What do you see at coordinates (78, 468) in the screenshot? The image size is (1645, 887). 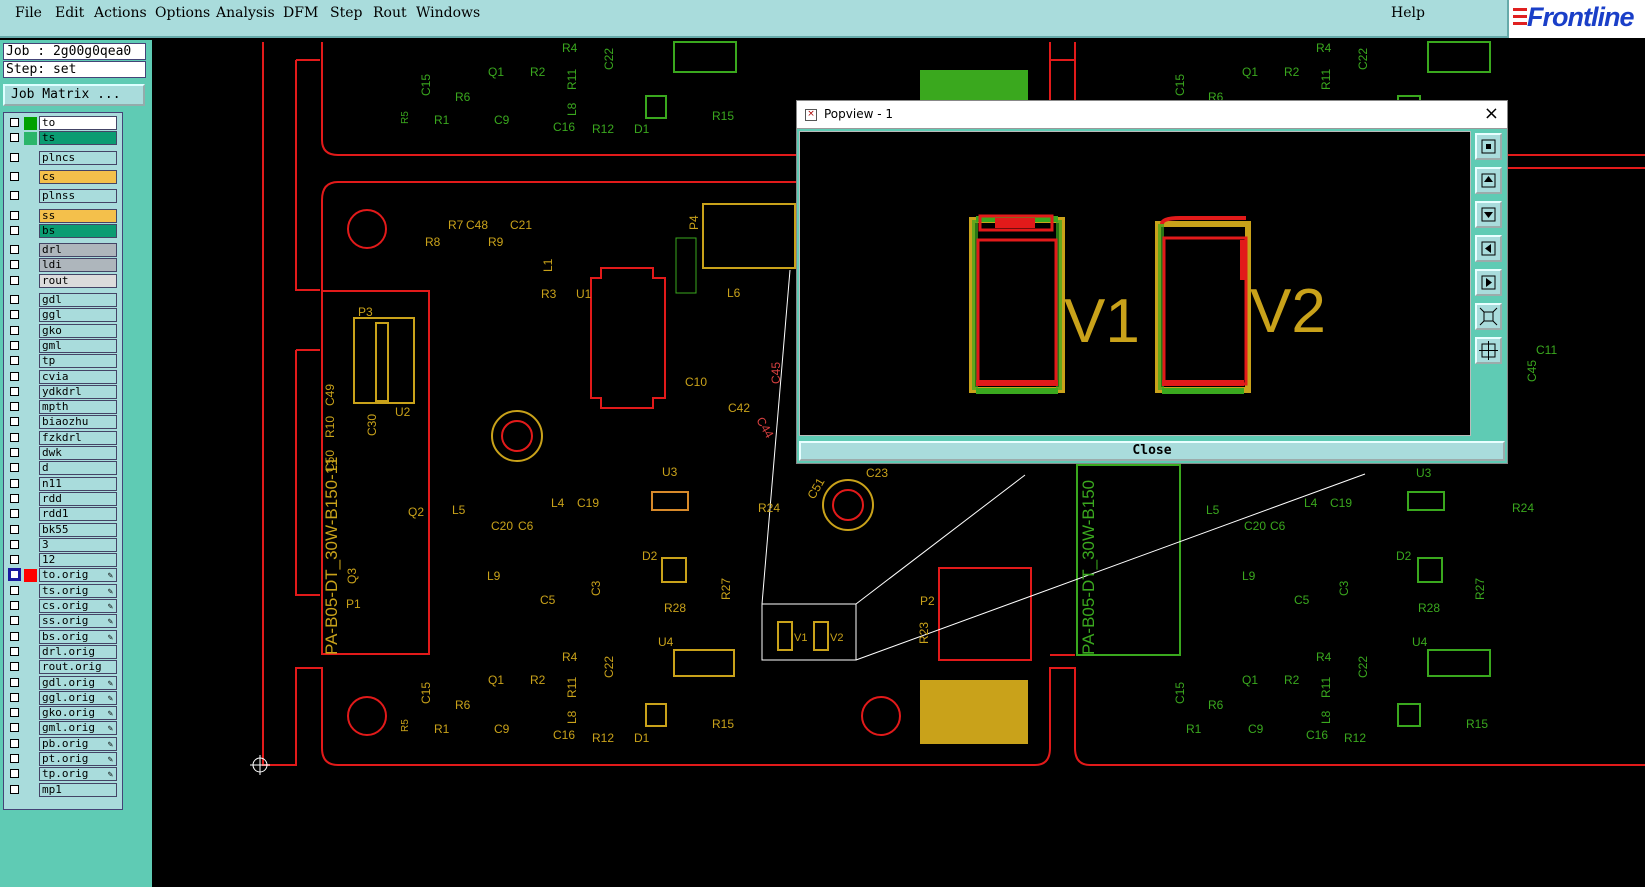 I see `layer-name: d` at bounding box center [78, 468].